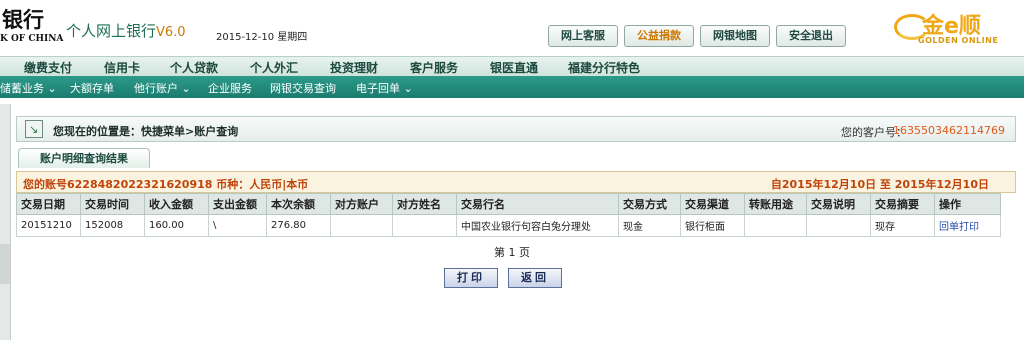 Image resolution: width=1024 pixels, height=340 pixels. Describe the element at coordinates (361, 204) in the screenshot. I see `col-header-counter-account: 对方账户` at that location.